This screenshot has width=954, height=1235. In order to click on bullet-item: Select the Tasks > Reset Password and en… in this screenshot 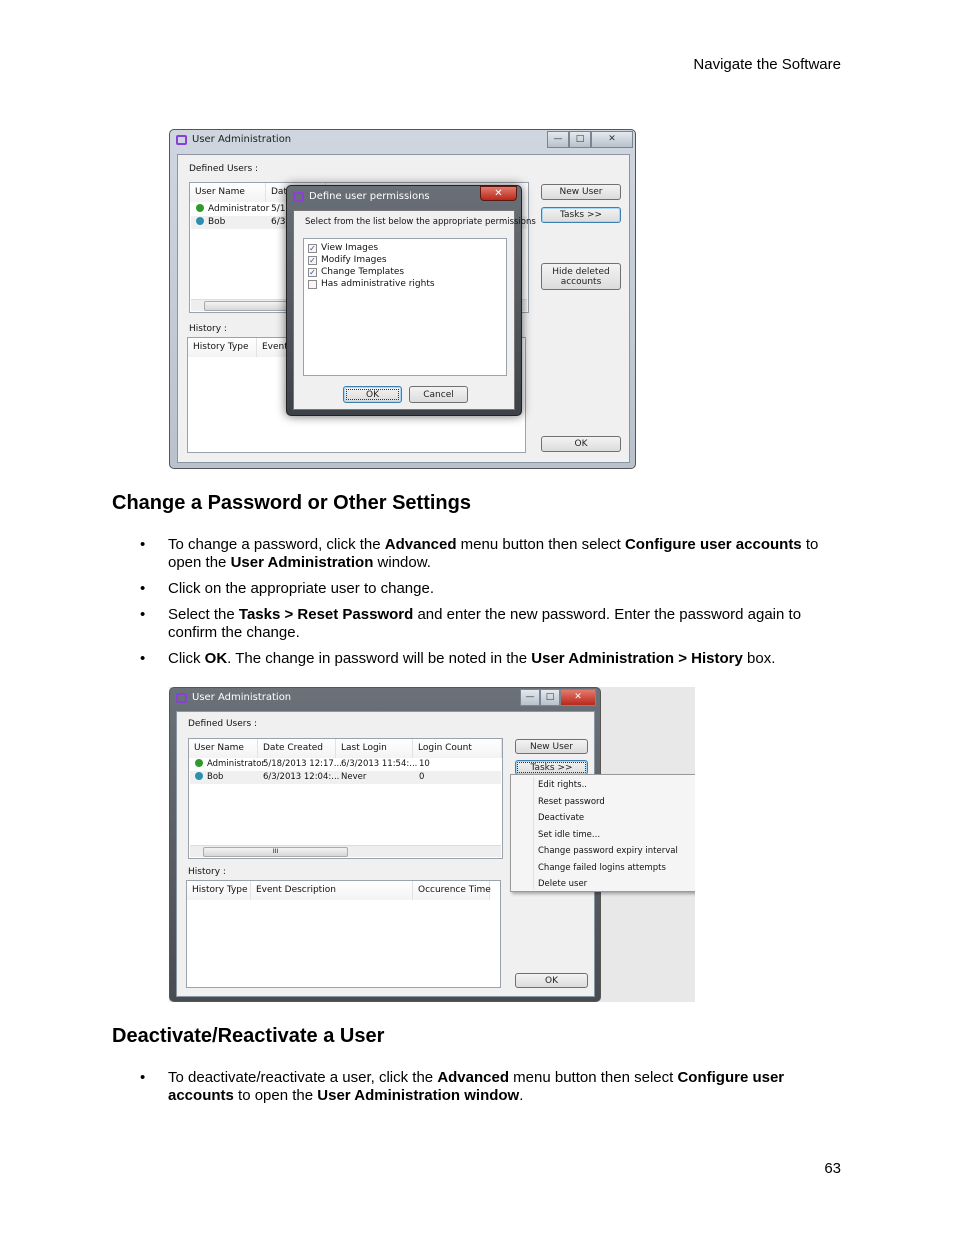, I will do `click(490, 624)`.